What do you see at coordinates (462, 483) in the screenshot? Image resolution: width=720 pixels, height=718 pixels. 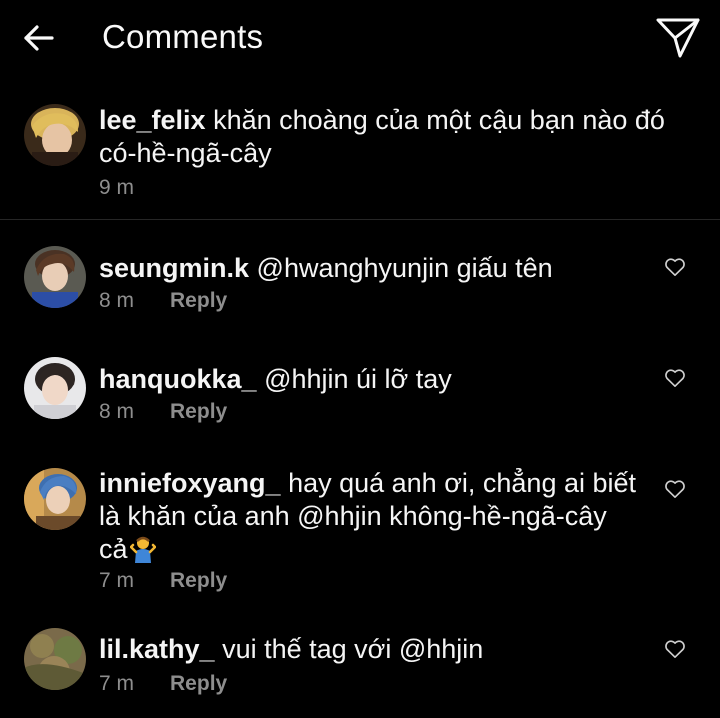 I see `comment-text-line1: hay quá anh ơi, chẳng ai biết` at bounding box center [462, 483].